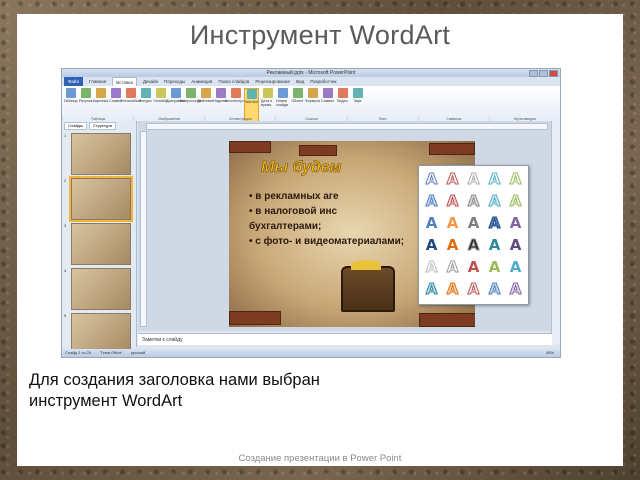 This screenshot has height=480, width=640. I want to click on ribbon-button-label: Фигуры, so click(145, 101).